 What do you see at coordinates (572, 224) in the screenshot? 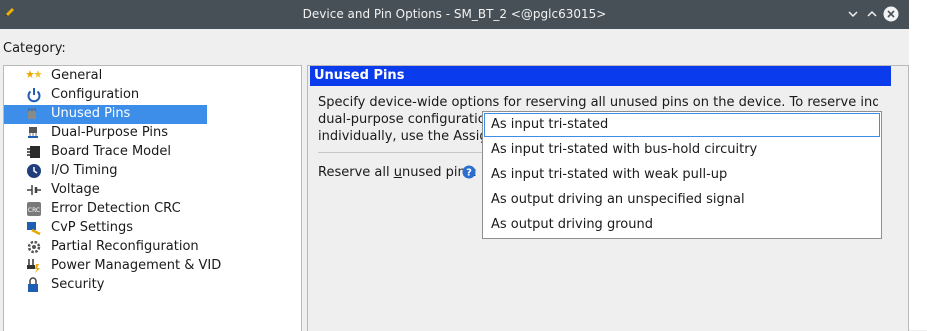
I see `dropdown-option-label: As output driving ground` at bounding box center [572, 224].